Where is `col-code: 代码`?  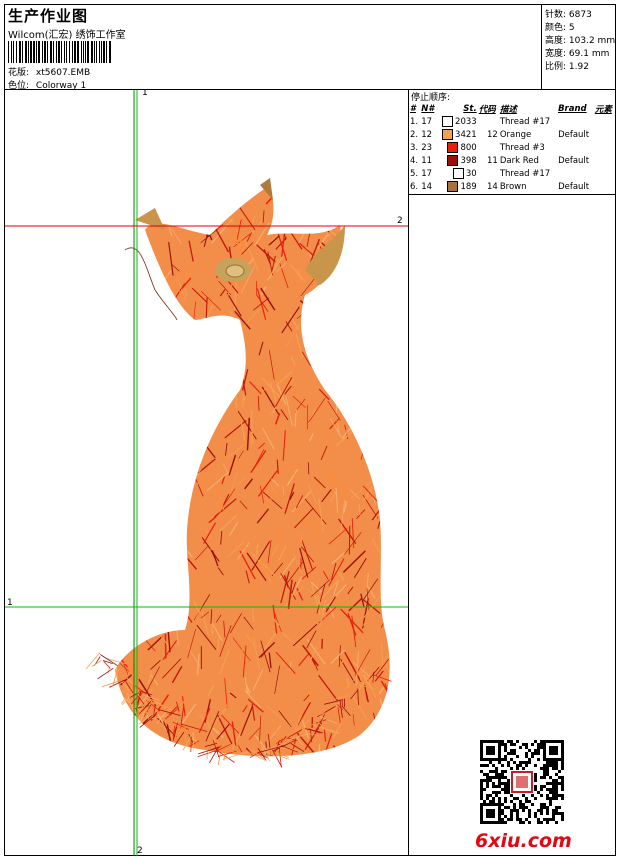 col-code: 代码 is located at coordinates (487, 109).